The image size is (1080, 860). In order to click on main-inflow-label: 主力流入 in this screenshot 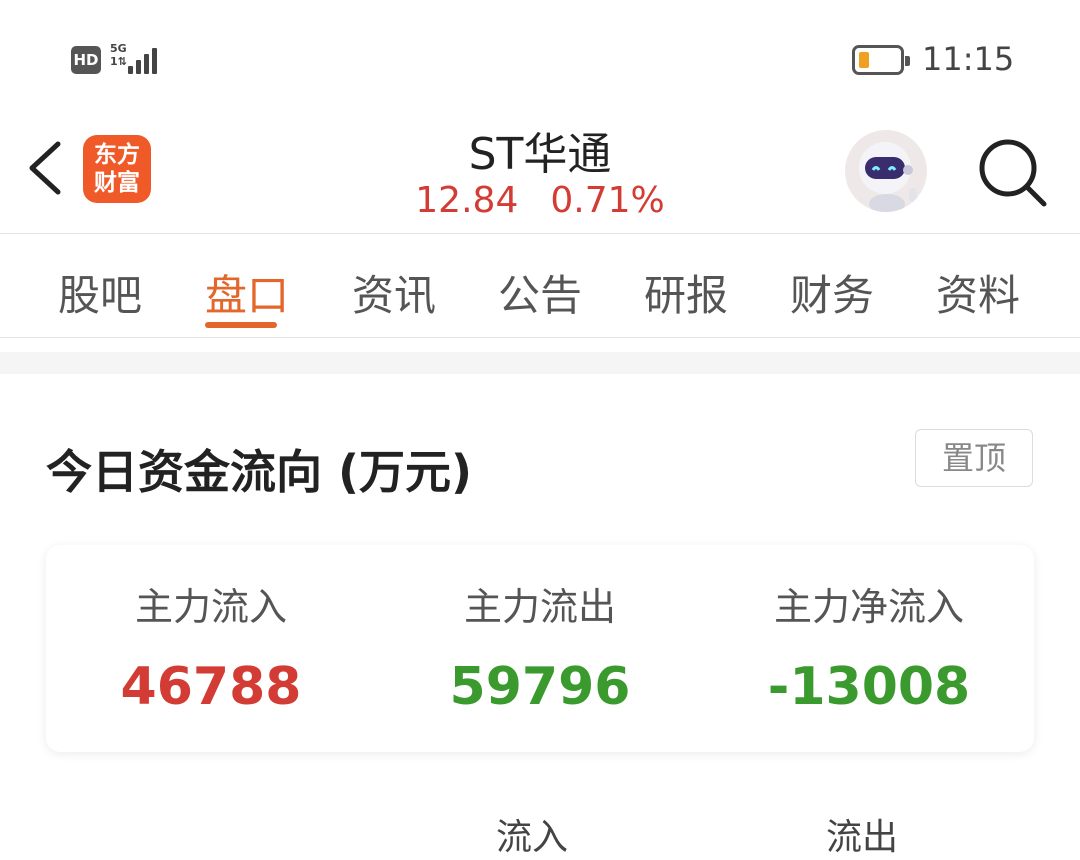, I will do `click(210, 607)`.